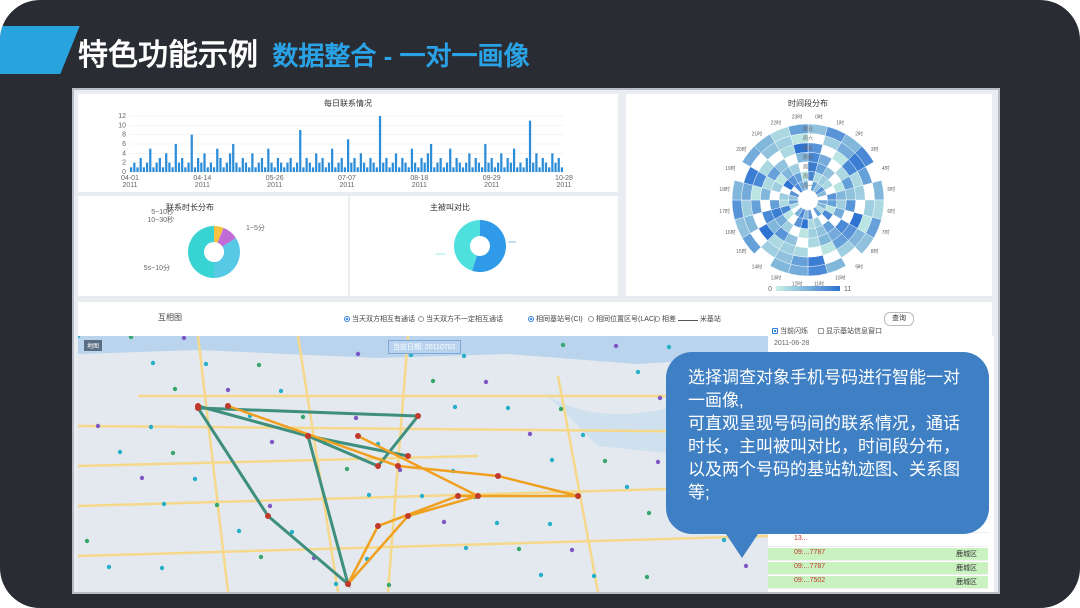  I want to click on day-label: 周三, so click(808, 167).